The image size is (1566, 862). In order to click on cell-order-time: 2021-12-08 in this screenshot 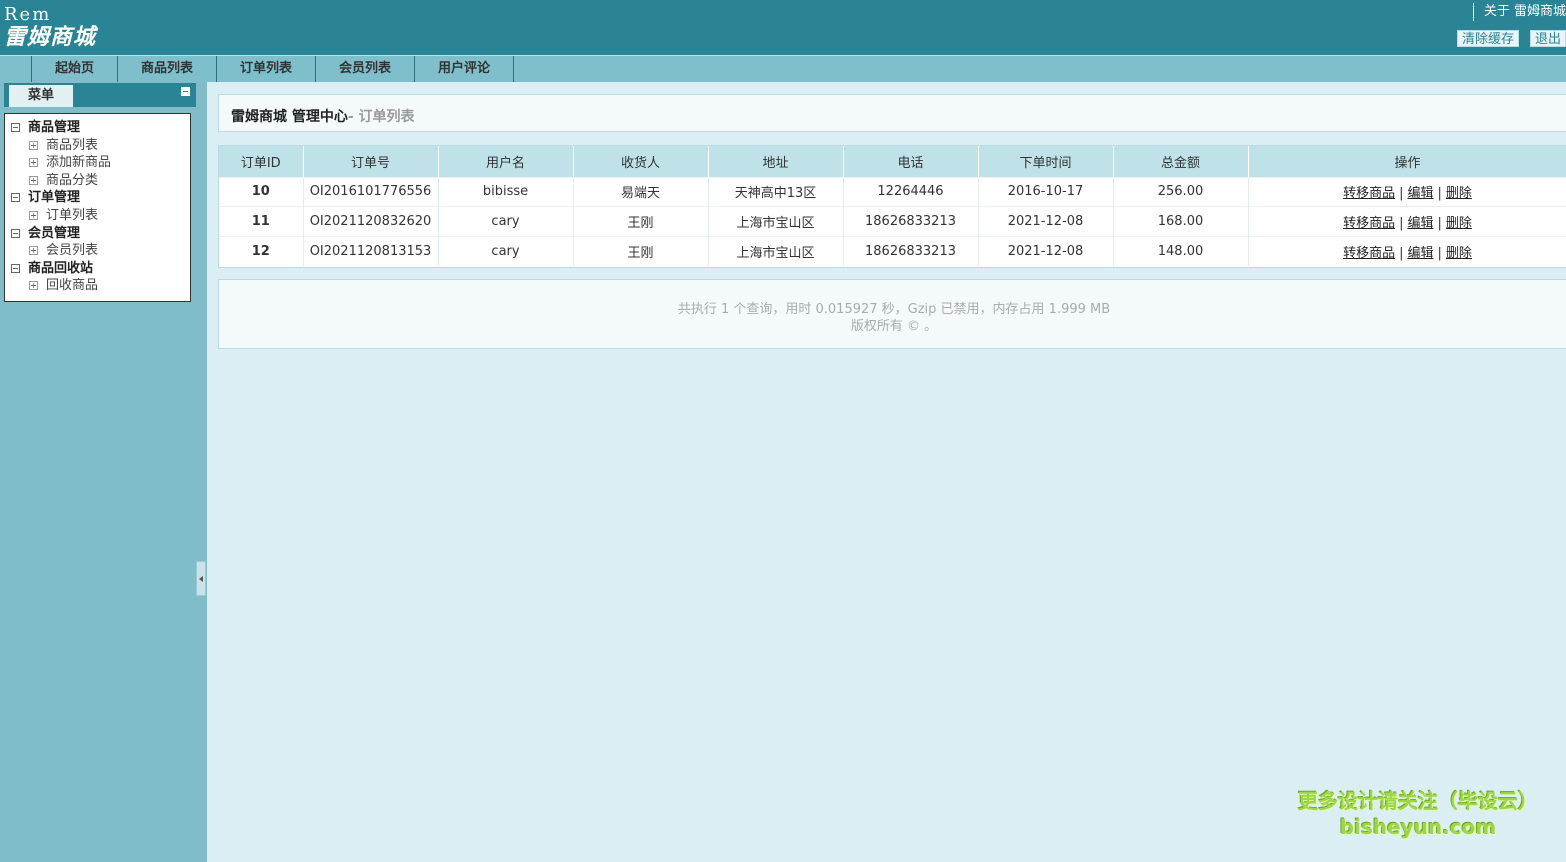, I will do `click(1046, 250)`.